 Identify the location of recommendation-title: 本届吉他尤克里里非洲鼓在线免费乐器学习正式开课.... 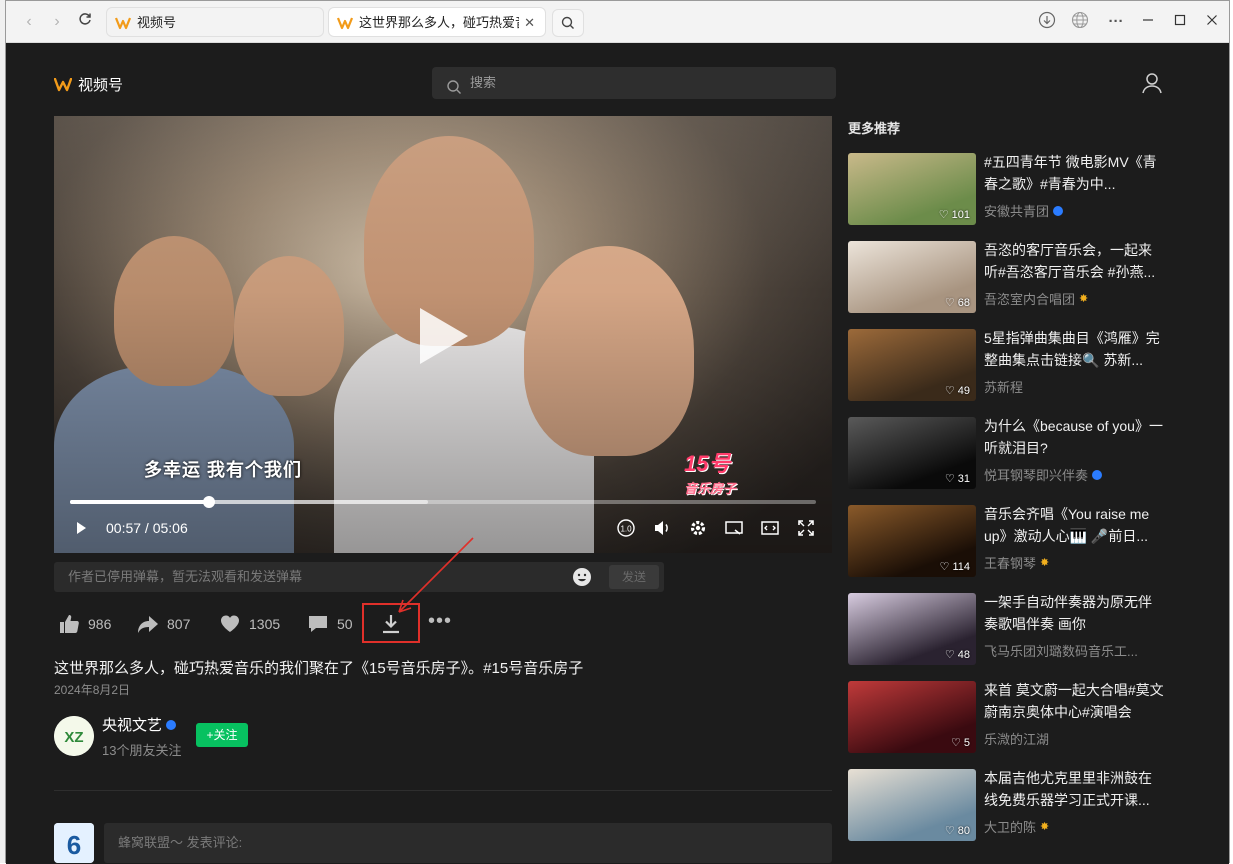
(1074, 789).